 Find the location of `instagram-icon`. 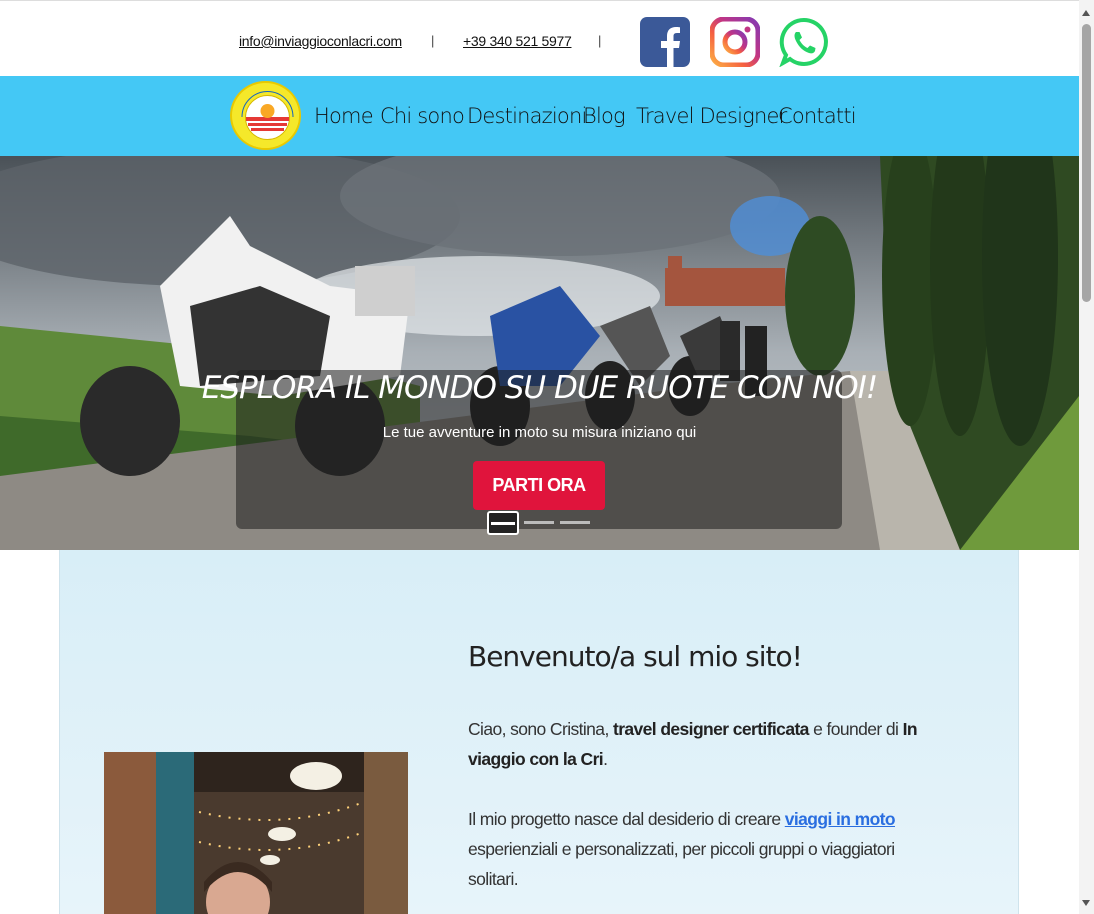

instagram-icon is located at coordinates (735, 42).